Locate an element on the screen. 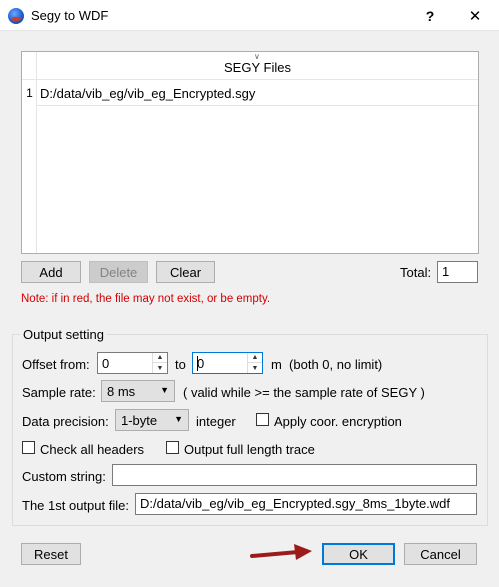 Image resolution: width=499 pixels, height=587 pixels. output-setting-label: Output setting is located at coordinates (63, 334).